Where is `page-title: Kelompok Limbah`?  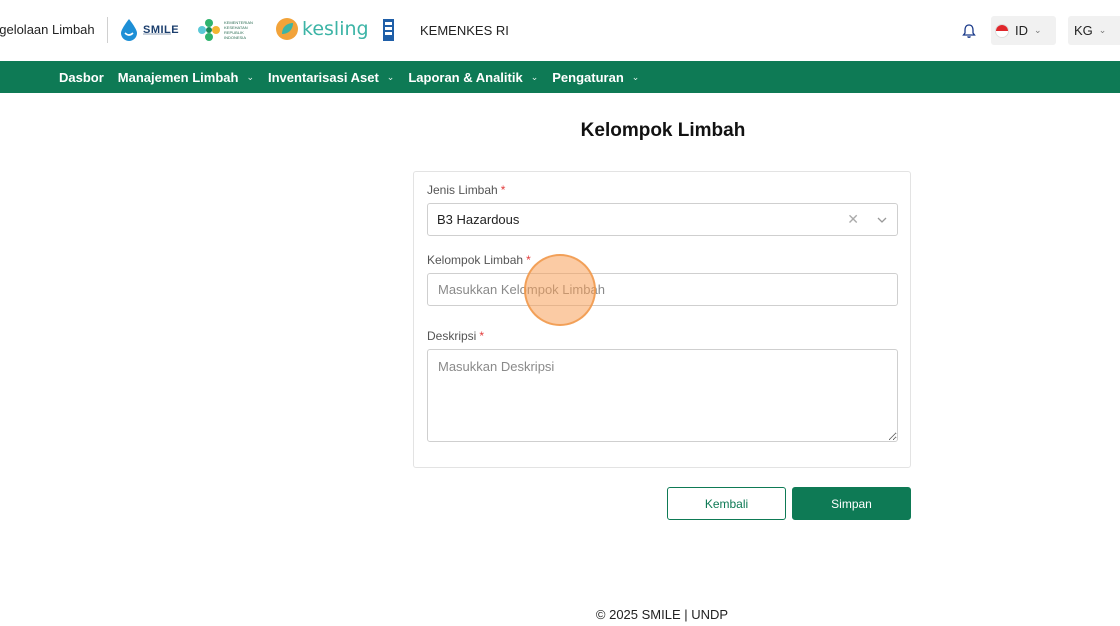
page-title: Kelompok Limbah is located at coordinates (663, 130).